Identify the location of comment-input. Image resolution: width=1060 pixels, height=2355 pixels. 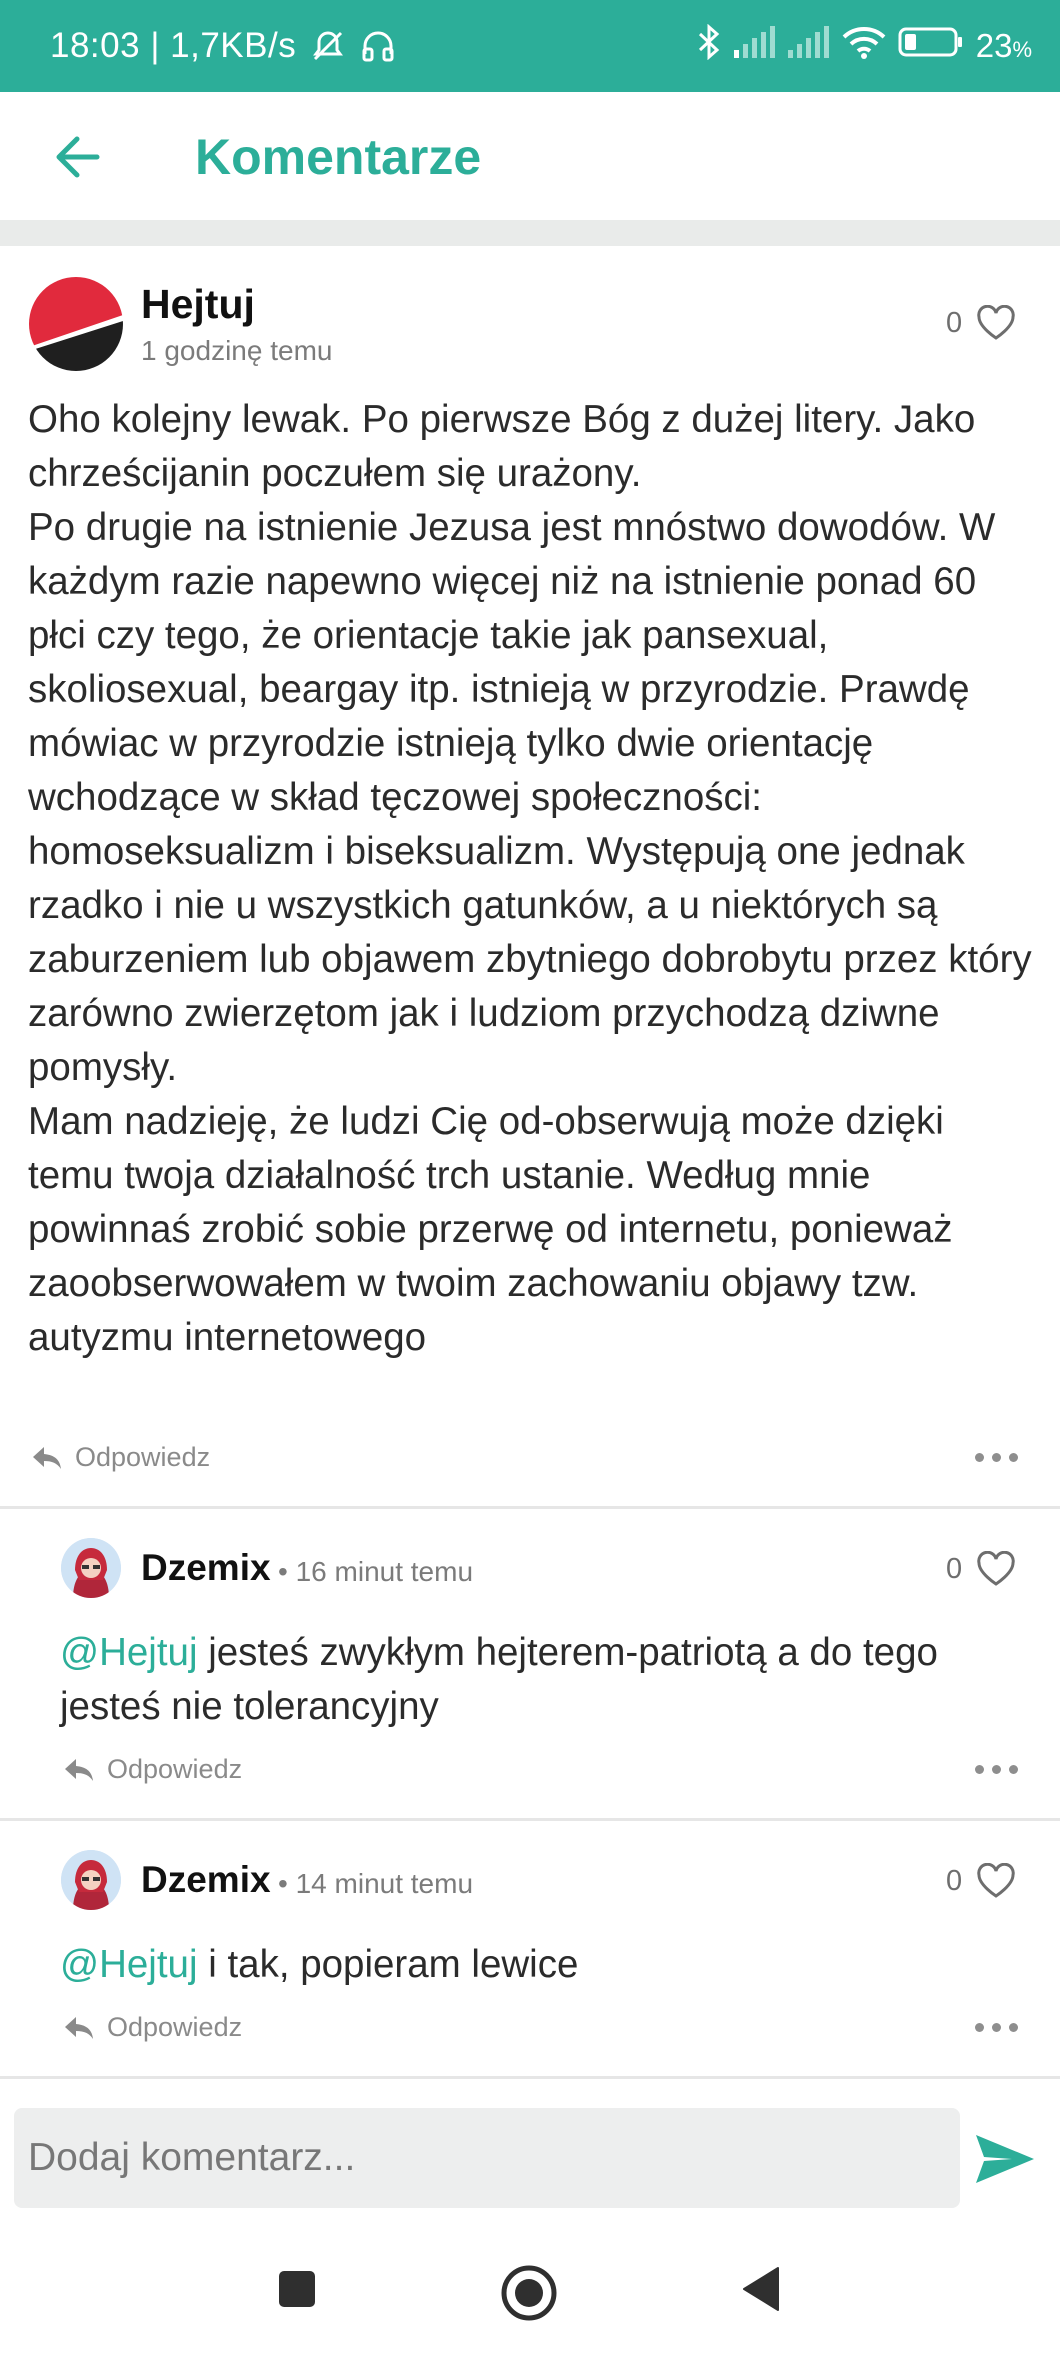
(487, 2158).